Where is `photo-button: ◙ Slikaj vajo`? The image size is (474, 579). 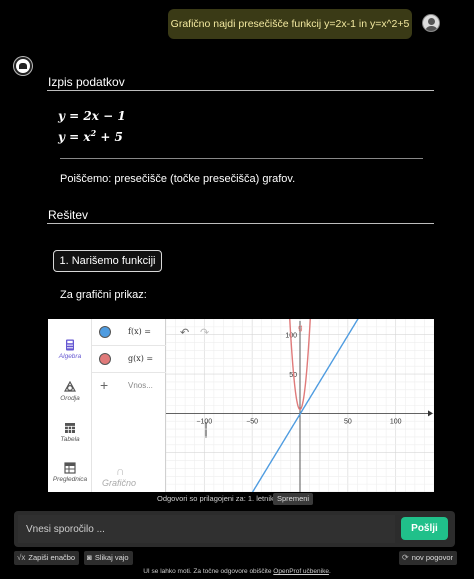
photo-button: ◙ Slikaj vajo is located at coordinates (108, 558).